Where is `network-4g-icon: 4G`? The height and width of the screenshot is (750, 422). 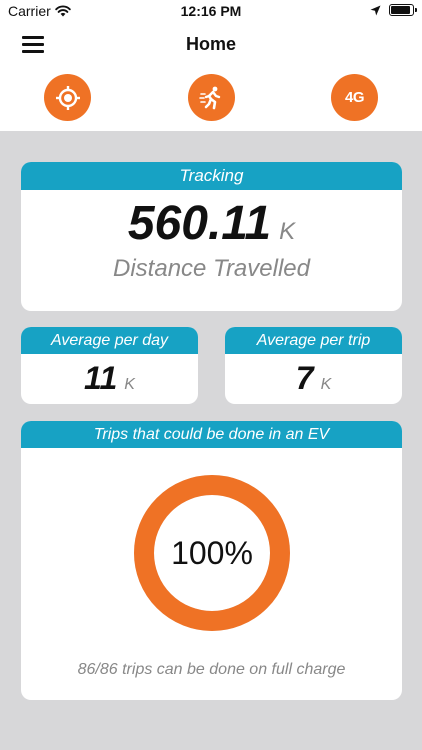
network-4g-icon: 4G is located at coordinates (354, 97).